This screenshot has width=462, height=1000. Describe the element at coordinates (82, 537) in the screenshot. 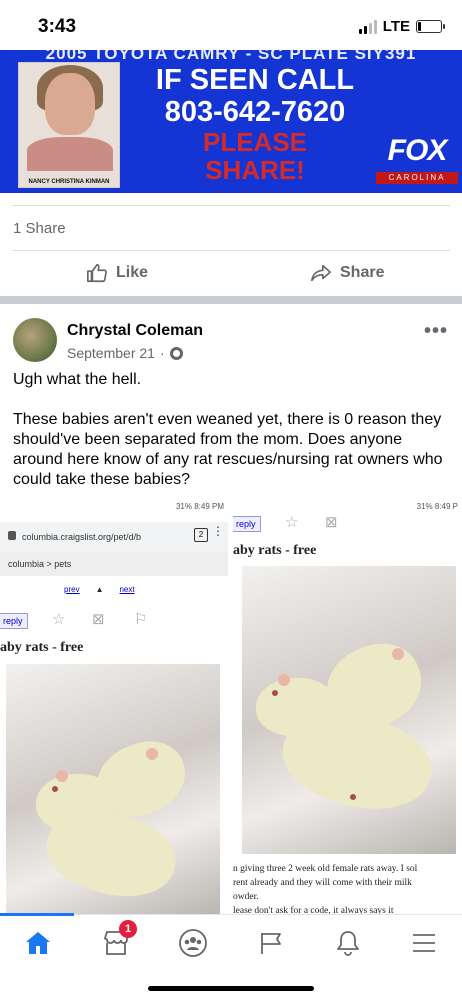

I see `browser-url: columbia.craigslist.org/pet/d/b` at that location.